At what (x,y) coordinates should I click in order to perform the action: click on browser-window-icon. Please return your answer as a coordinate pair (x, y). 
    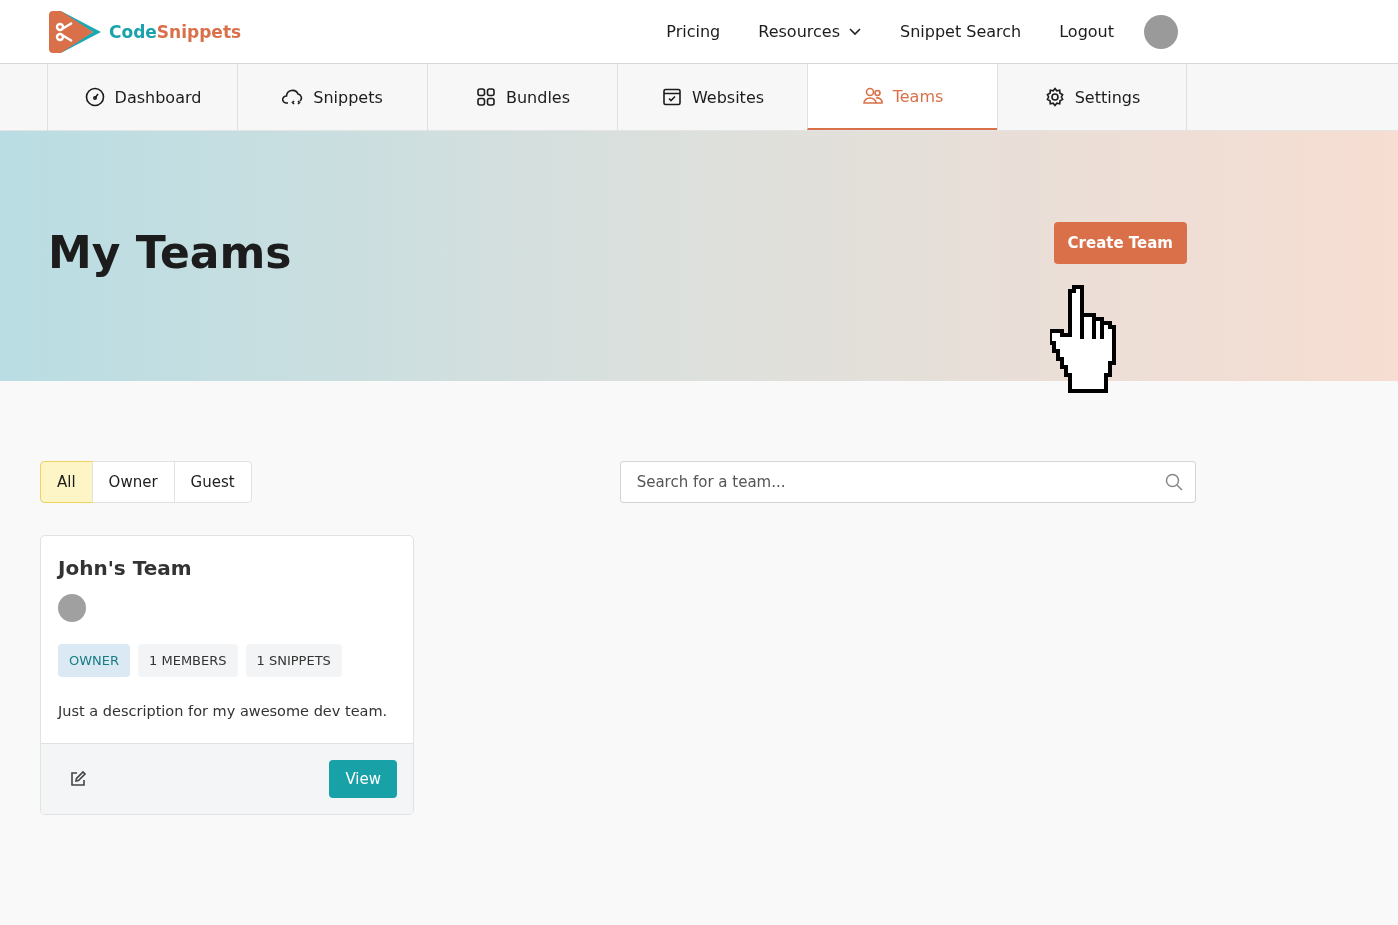
    Looking at the image, I should click on (671, 97).